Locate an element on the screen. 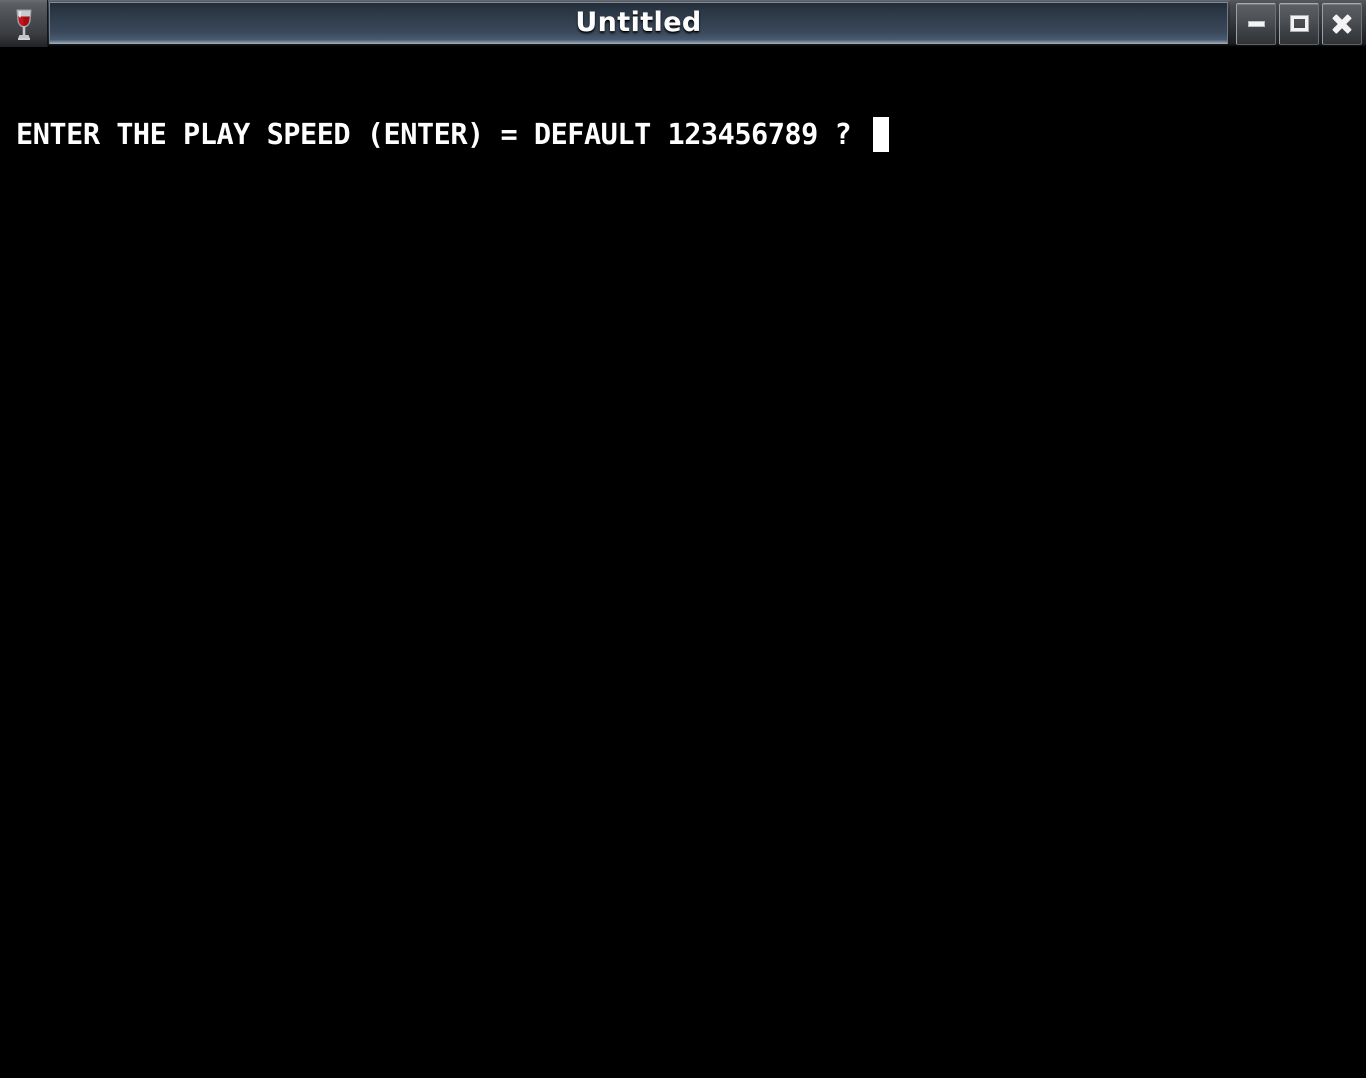  caption-button-group is located at coordinates (1298, 23).